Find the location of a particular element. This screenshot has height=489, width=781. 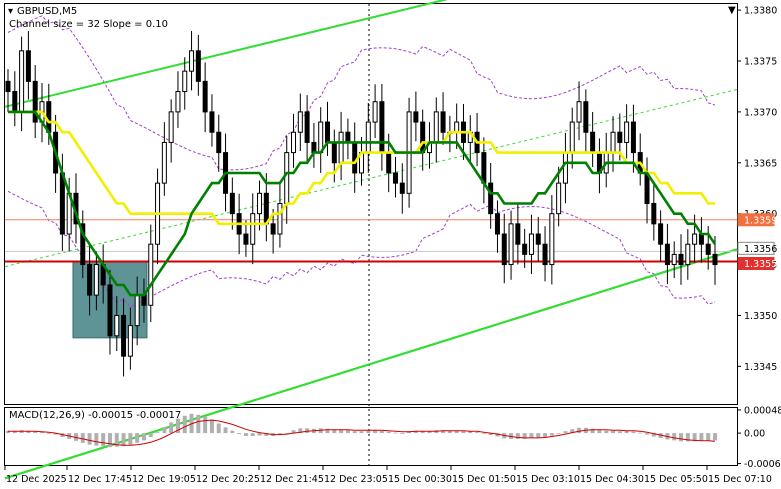

macd-tick-label: 0.00 is located at coordinates (754, 434).